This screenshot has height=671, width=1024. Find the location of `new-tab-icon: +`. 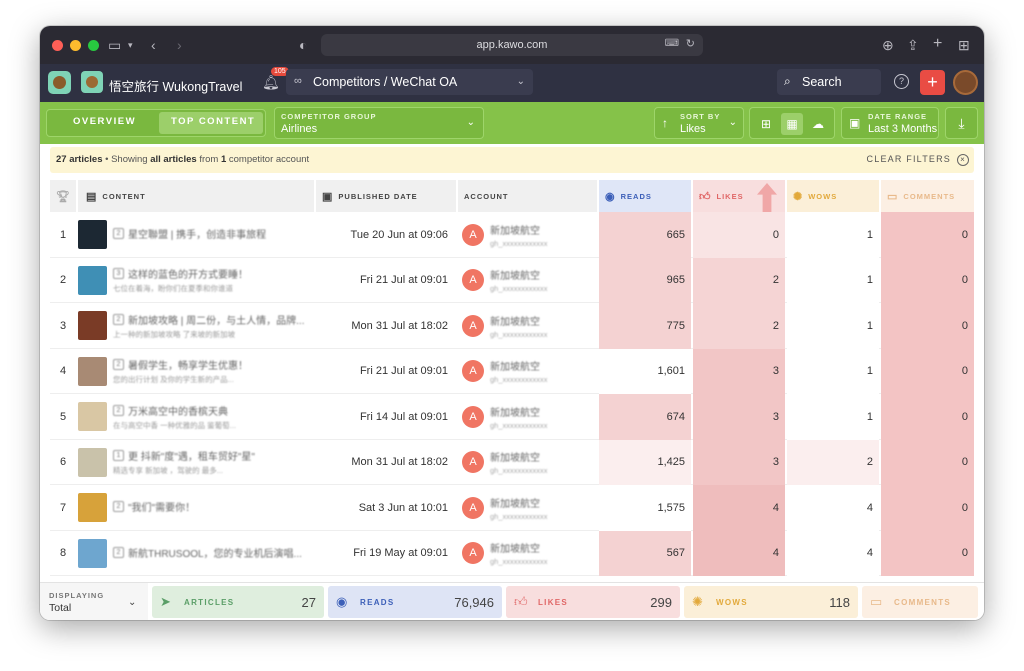

new-tab-icon: + is located at coordinates (937, 44).